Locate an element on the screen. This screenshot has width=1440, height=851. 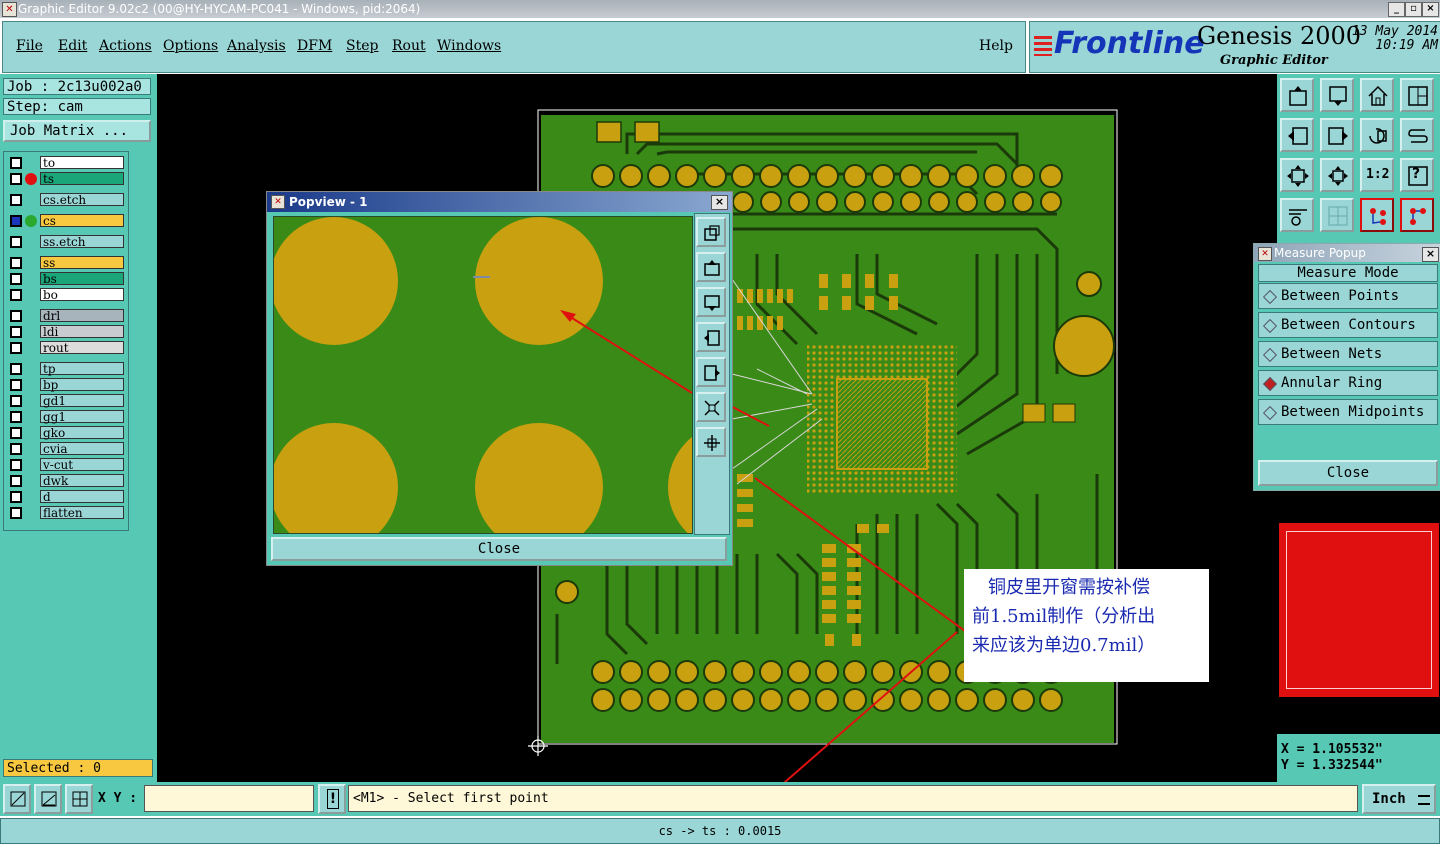
zoom-window-up-icon is located at coordinates (1297, 95).